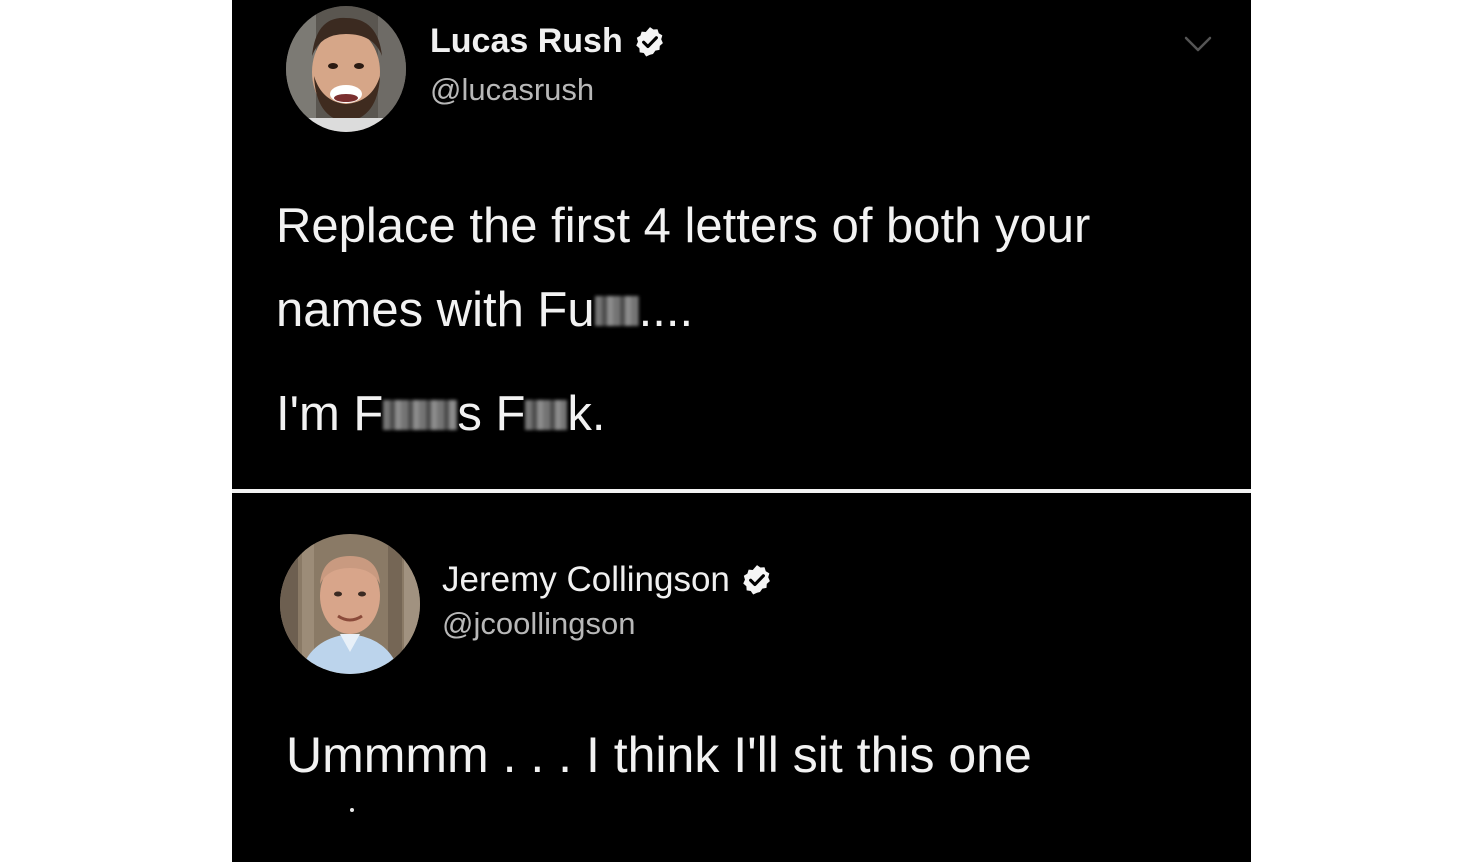 Image resolution: width=1468 pixels, height=862 pixels. I want to click on screenshot-divider, so click(741, 491).